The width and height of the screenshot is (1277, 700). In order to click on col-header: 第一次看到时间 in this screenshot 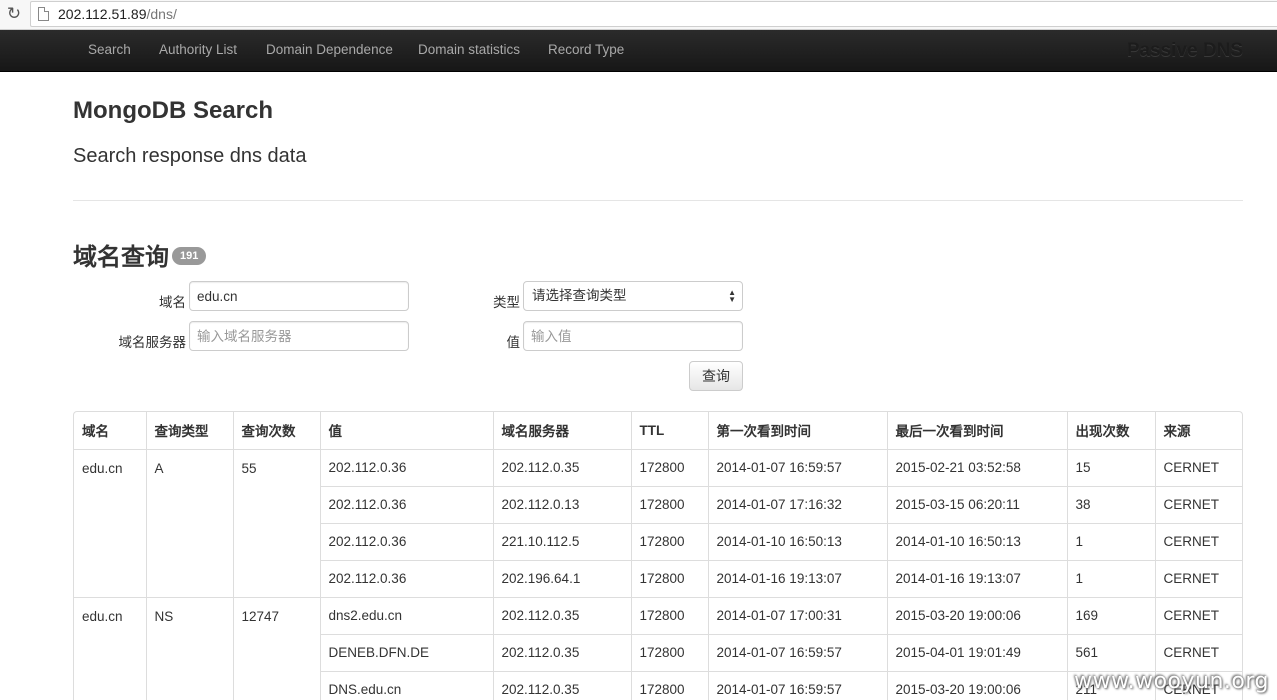, I will do `click(797, 430)`.